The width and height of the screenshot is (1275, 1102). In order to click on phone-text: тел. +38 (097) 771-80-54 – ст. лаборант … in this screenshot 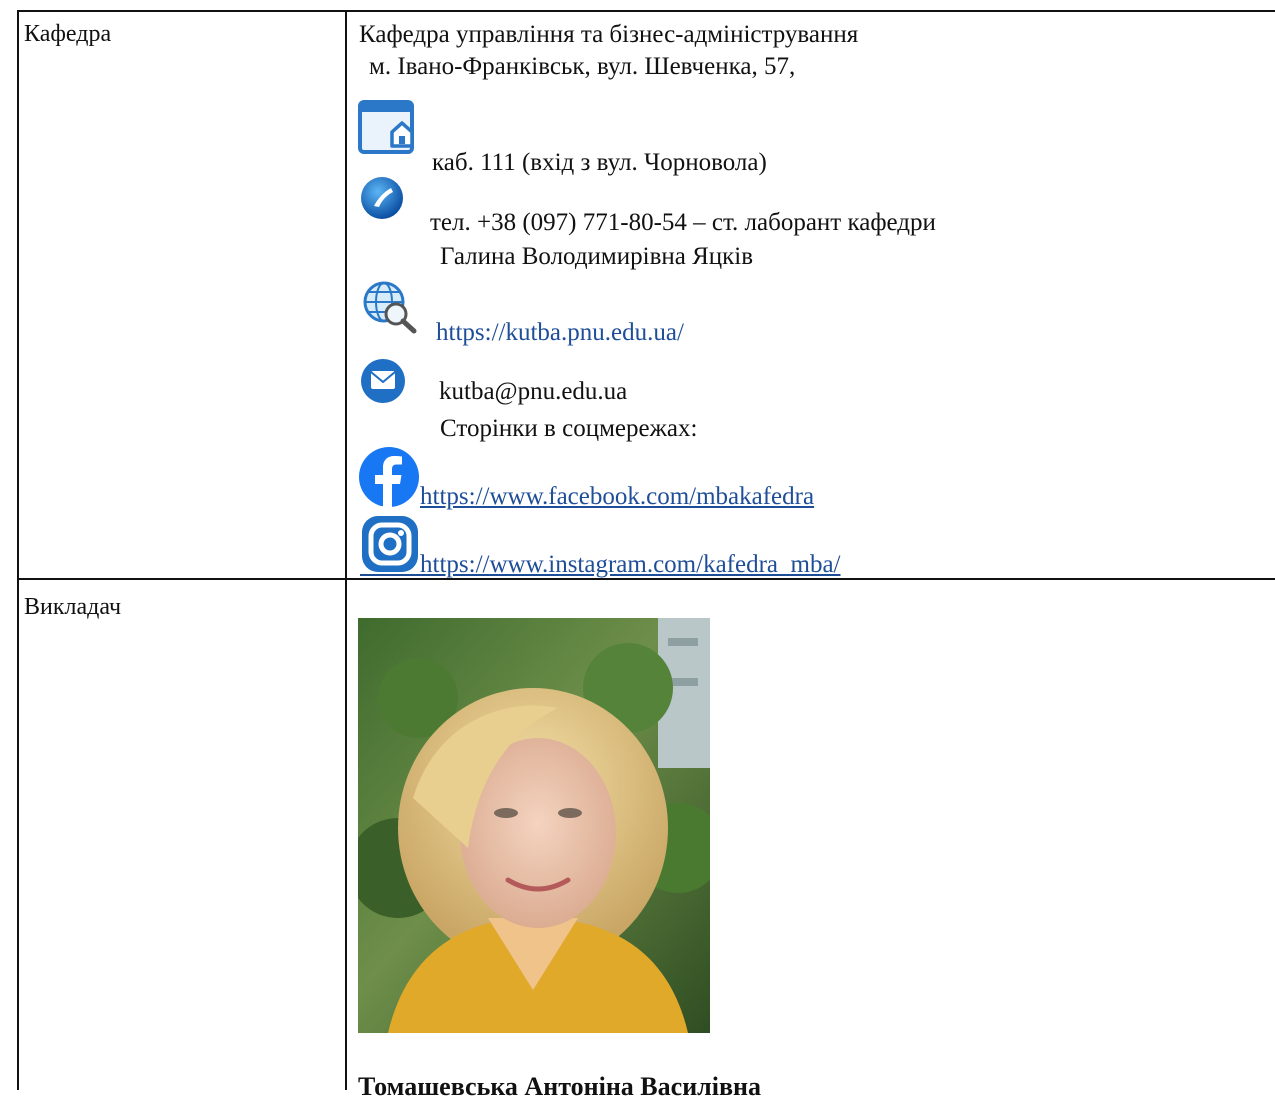, I will do `click(683, 222)`.